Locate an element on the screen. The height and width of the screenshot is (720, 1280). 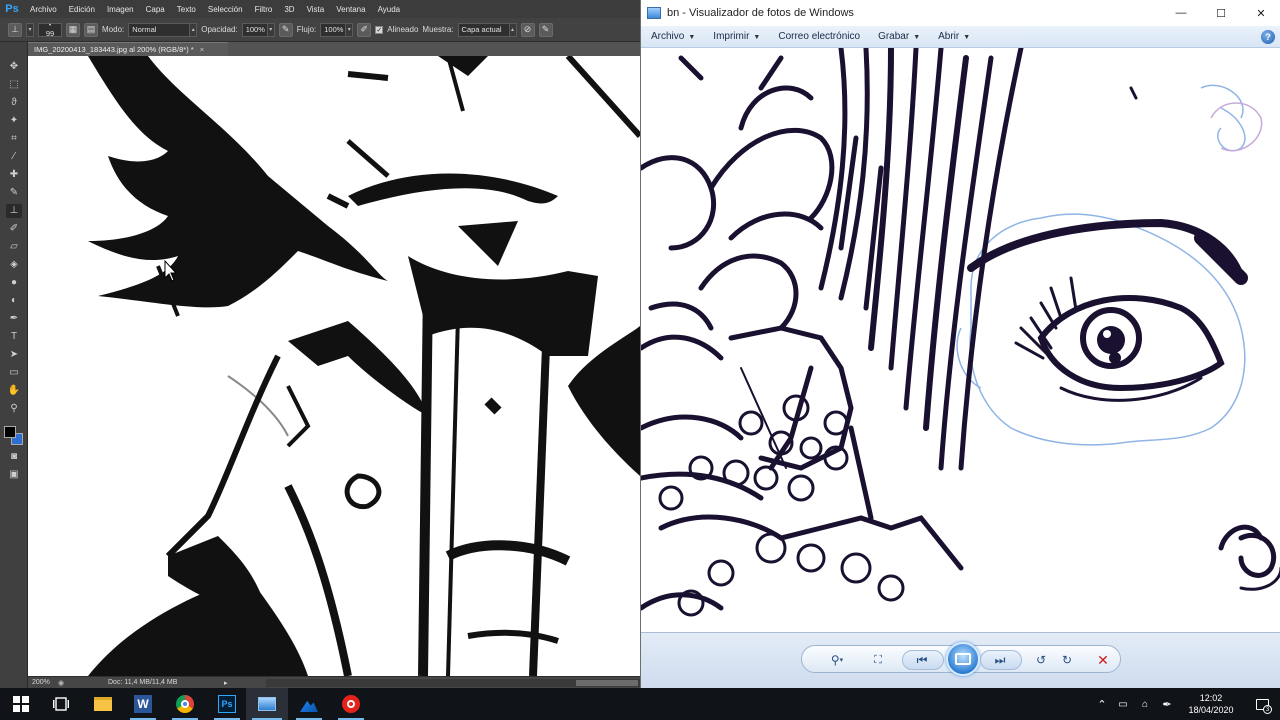
taskbar-photo-viewer is located at coordinates (267, 704).